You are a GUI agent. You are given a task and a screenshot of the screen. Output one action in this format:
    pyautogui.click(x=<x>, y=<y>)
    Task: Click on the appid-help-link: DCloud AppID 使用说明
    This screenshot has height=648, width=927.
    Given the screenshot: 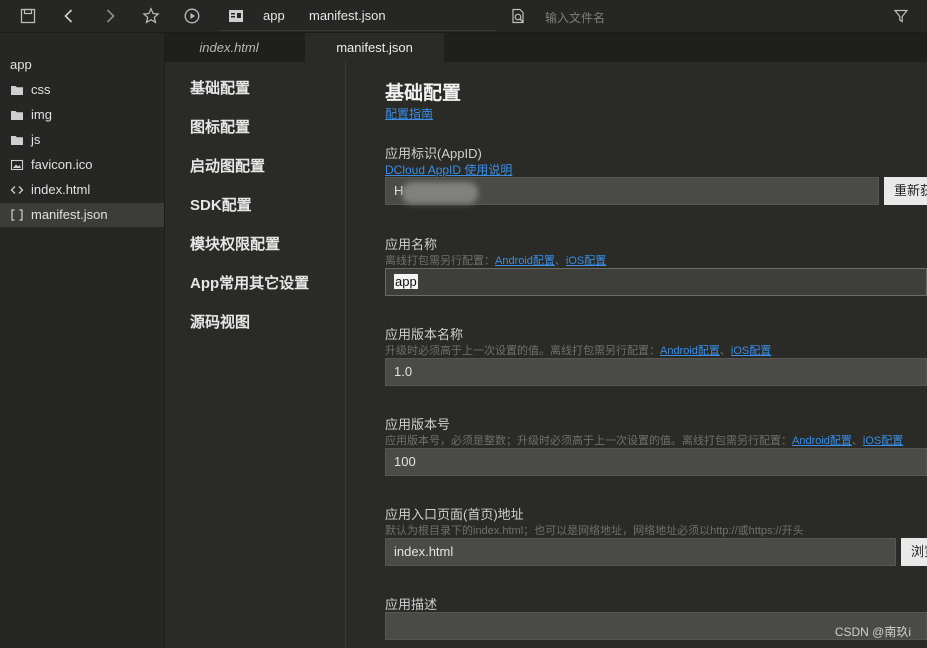 What is the action you would take?
    pyautogui.click(x=448, y=169)
    